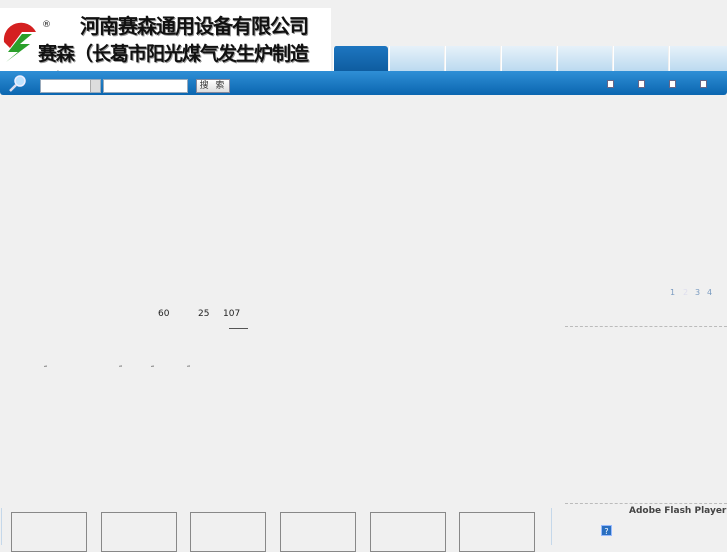 This screenshot has width=727, height=552. Describe the element at coordinates (95, 86) in the screenshot. I see `chevron-down-icon` at that location.